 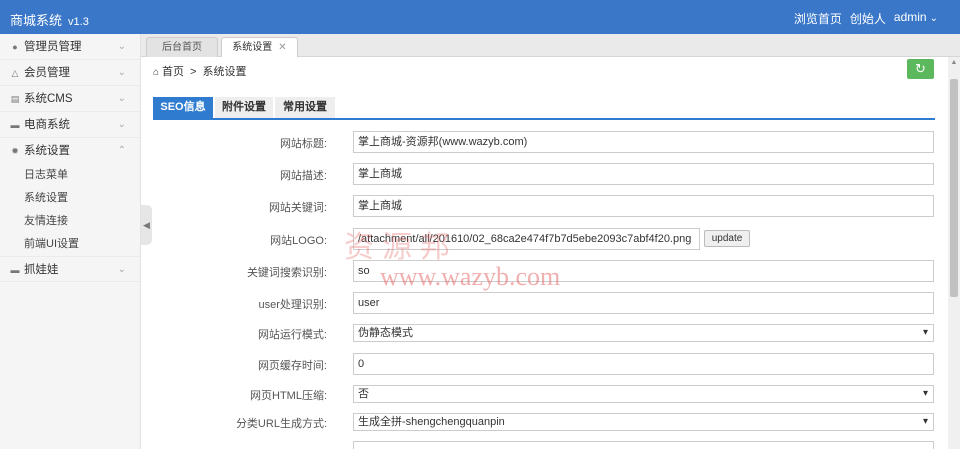 I want to click on row-site-keywords: 网站关键词: 掌上商城, so click(x=544, y=206).